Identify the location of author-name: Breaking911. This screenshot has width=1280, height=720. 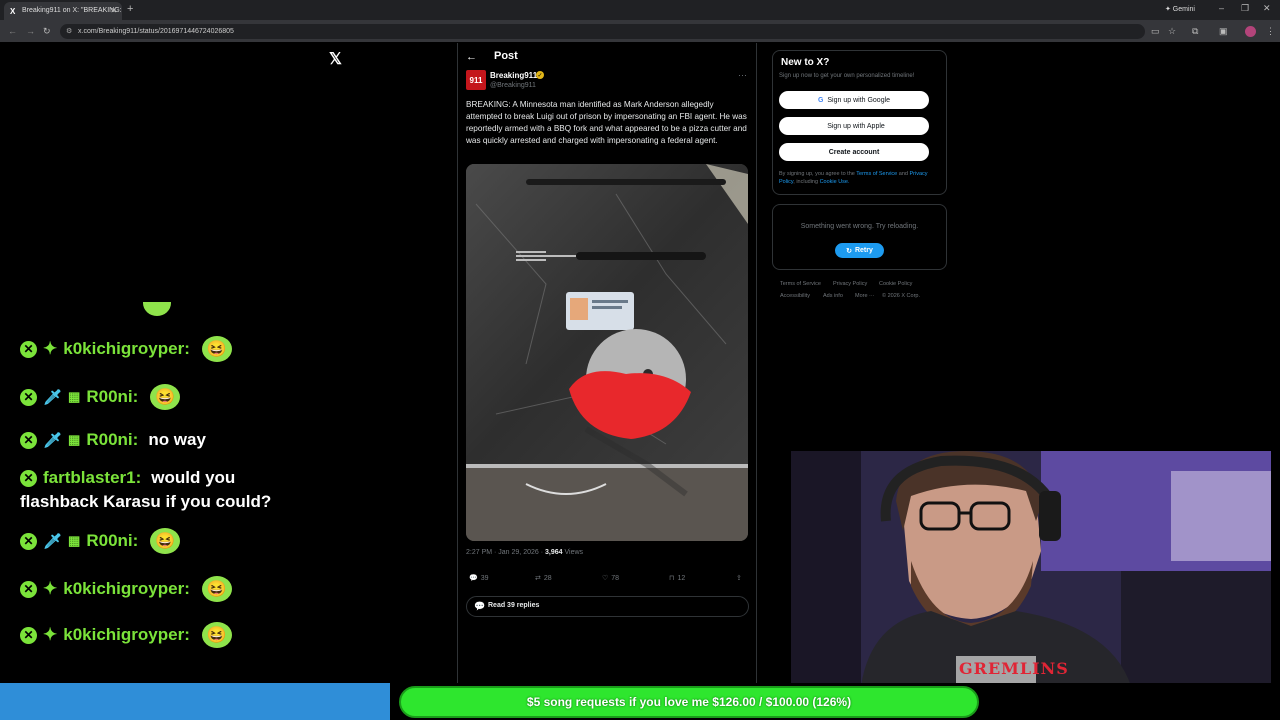
(513, 75).